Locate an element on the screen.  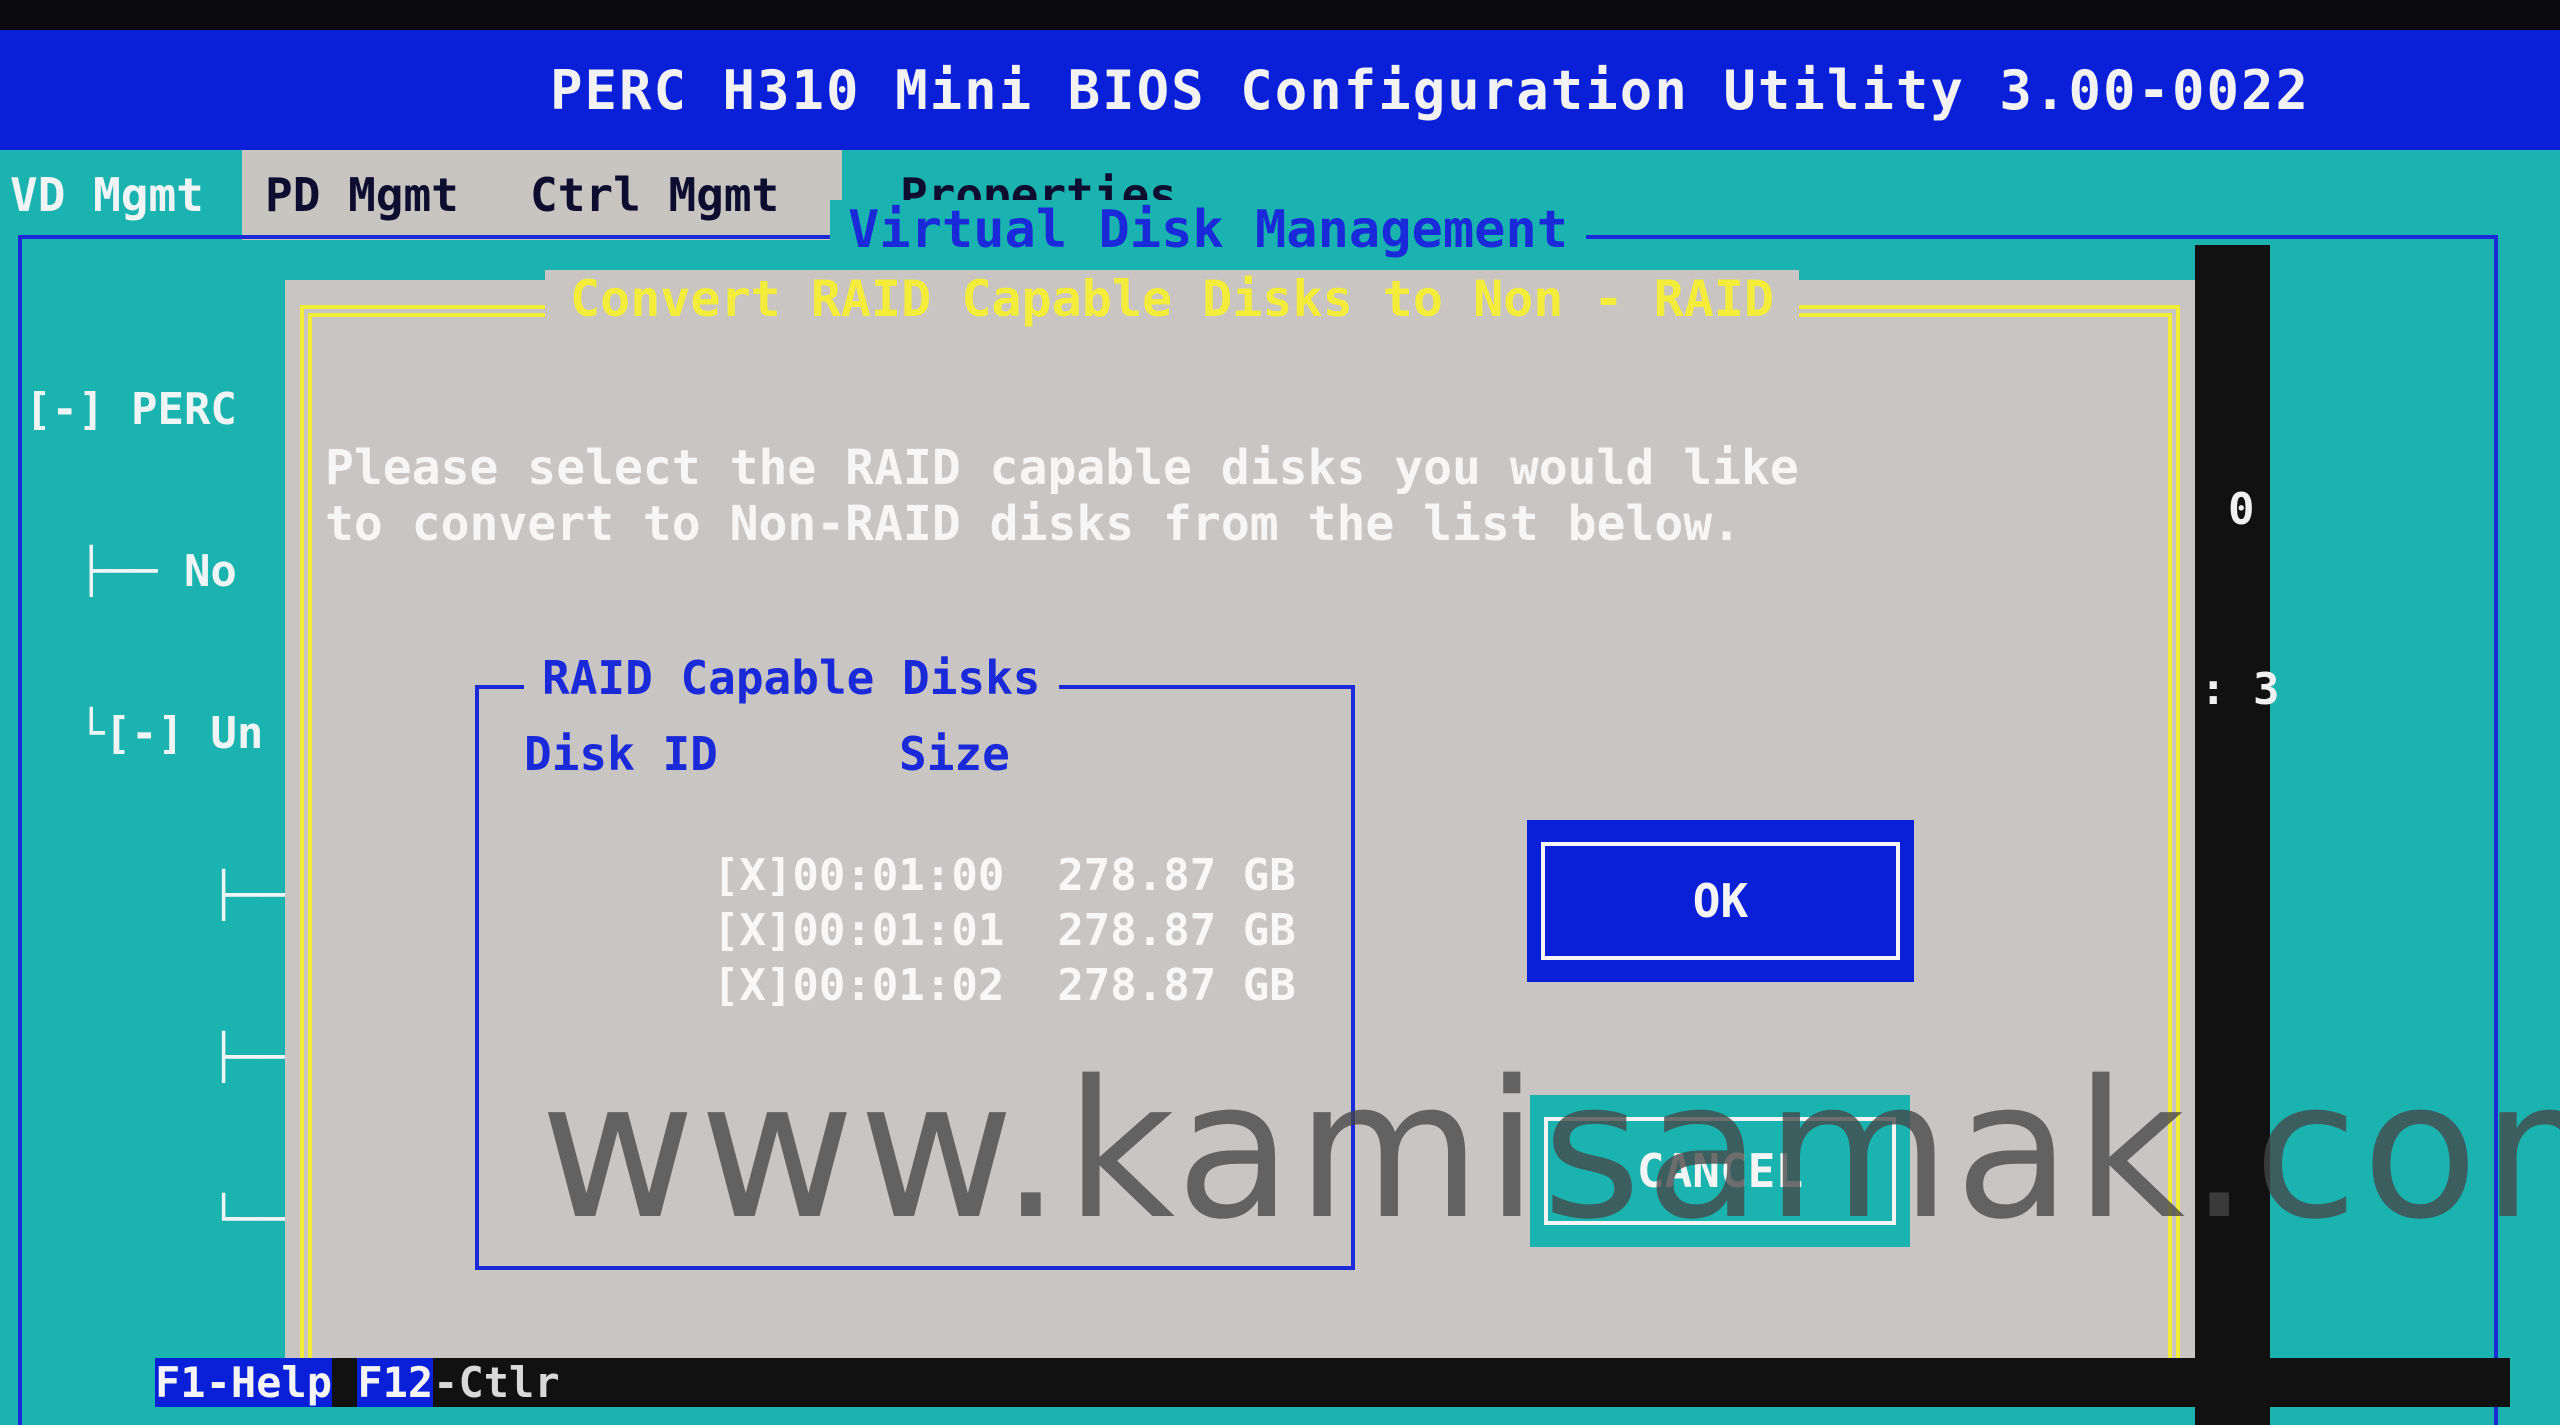
ok-button: OK is located at coordinates (1720, 901).